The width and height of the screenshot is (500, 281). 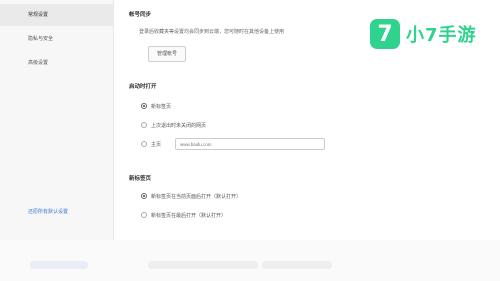 What do you see at coordinates (56, 63) in the screenshot?
I see `sidebar-item-advanced: 高级设置` at bounding box center [56, 63].